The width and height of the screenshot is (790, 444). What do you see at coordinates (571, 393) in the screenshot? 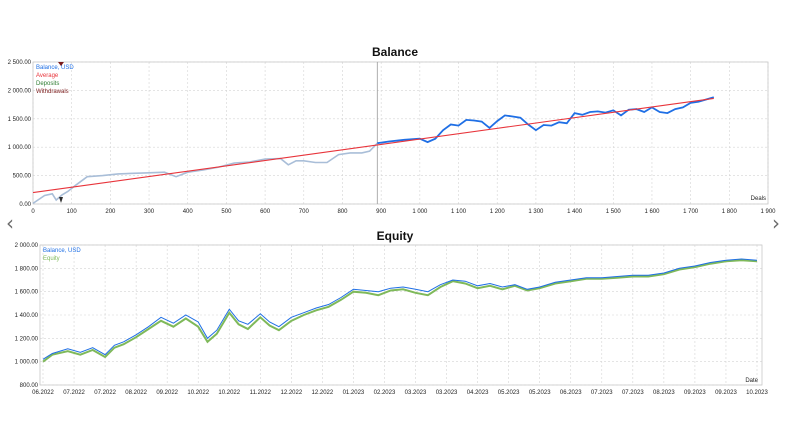
I see `equity-x-tick-label: 06.2023` at bounding box center [571, 393].